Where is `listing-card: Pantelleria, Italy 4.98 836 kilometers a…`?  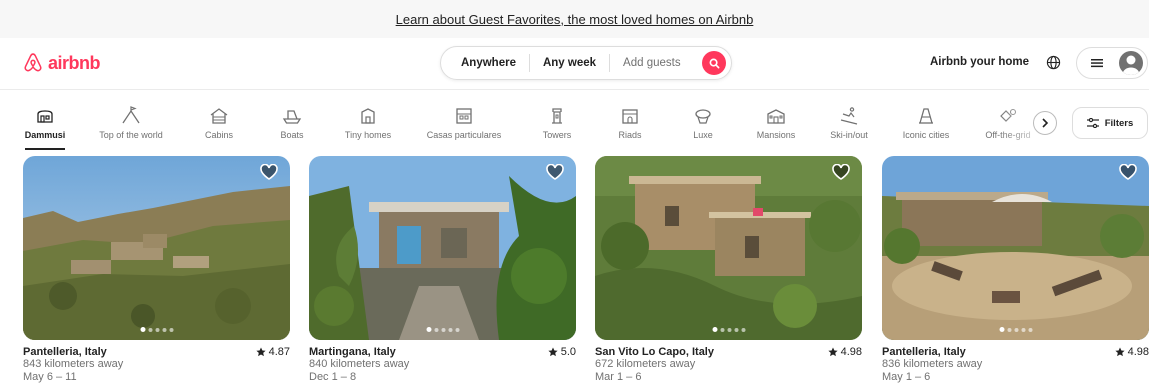
listing-card: Pantelleria, Italy 4.98 836 kilometers a… is located at coordinates (1015, 269).